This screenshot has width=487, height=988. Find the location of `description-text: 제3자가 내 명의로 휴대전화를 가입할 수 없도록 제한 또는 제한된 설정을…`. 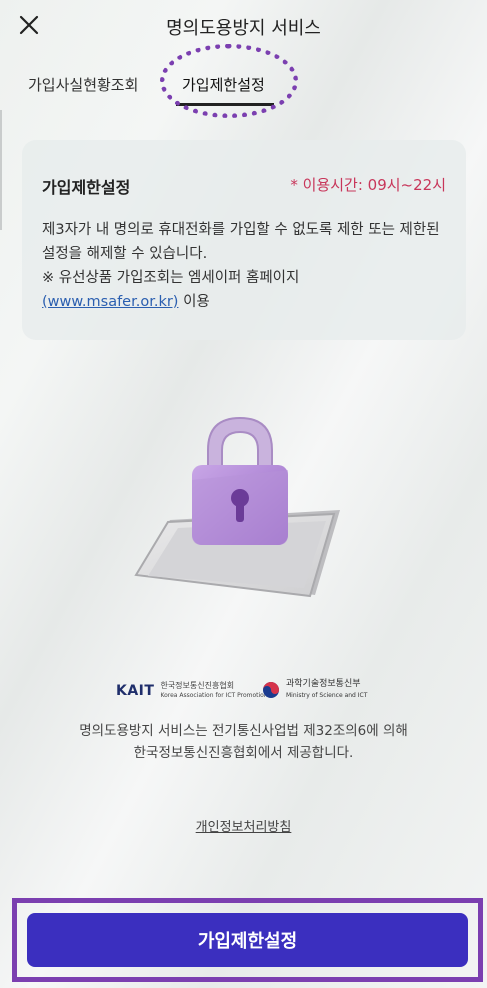

description-text: 제3자가 내 명의로 휴대전화를 가입할 수 없도록 제한 또는 제한된 설정을… is located at coordinates (241, 242).